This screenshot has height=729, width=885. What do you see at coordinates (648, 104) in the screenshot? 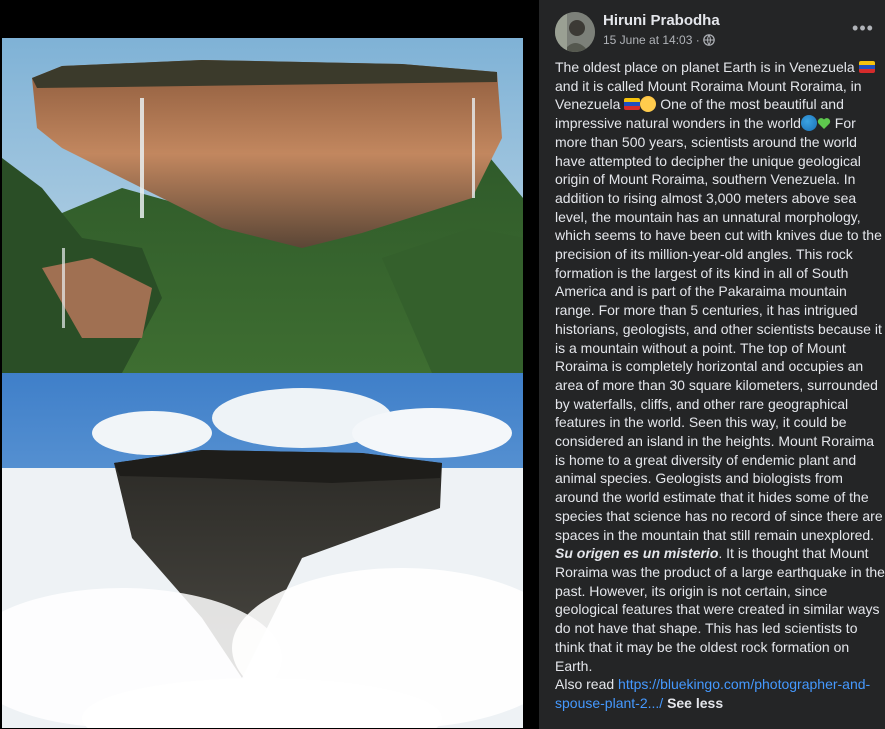
I see `exploding-head-emoji-icon` at bounding box center [648, 104].